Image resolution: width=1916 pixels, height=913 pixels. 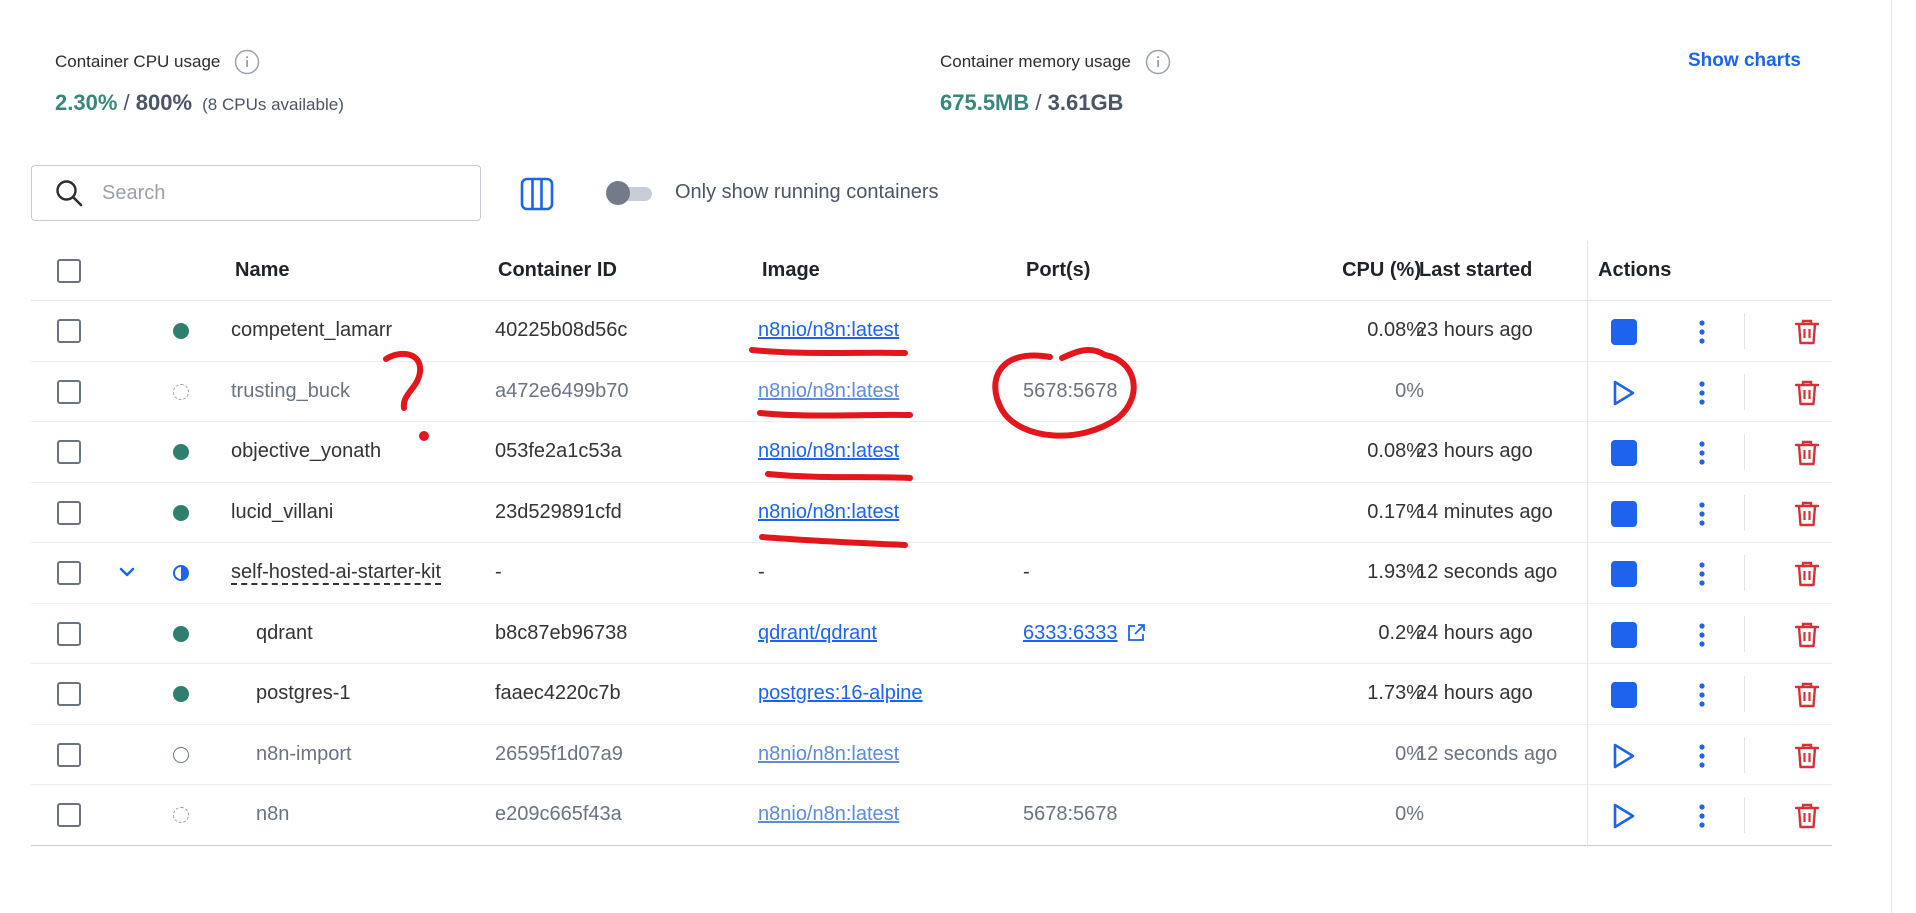 I want to click on stop-icon, so click(x=1624, y=574).